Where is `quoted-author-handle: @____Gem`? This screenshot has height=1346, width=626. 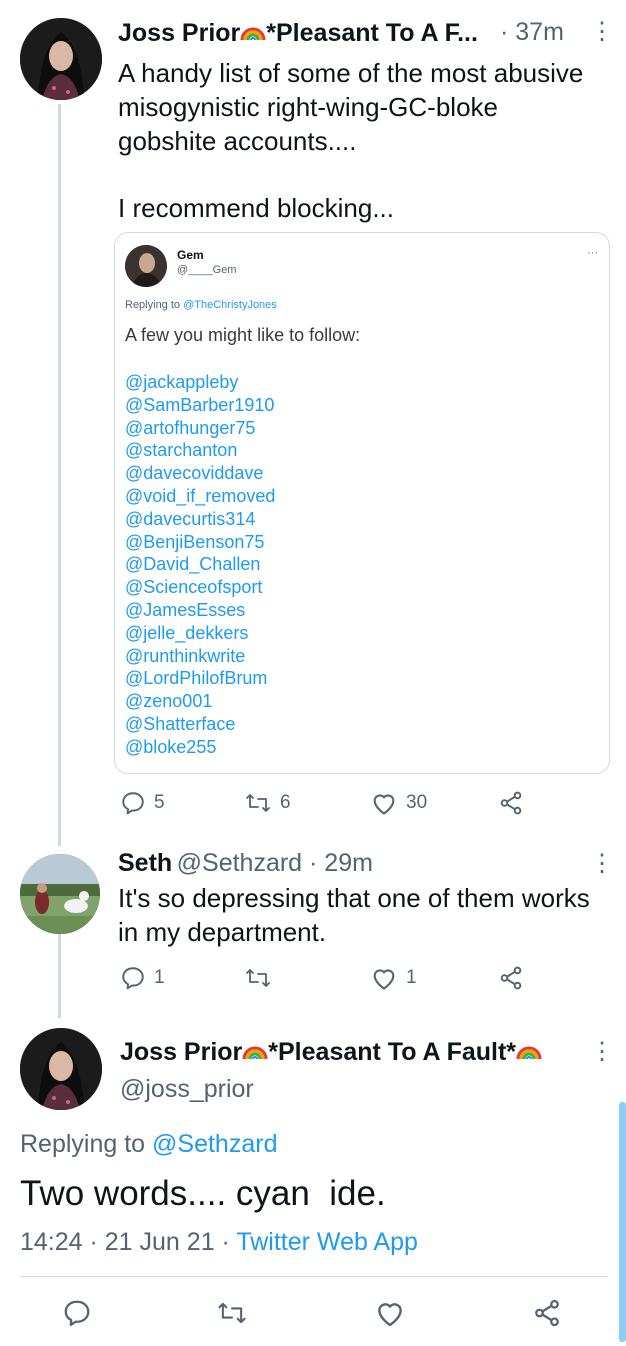 quoted-author-handle: @____Gem is located at coordinates (207, 270).